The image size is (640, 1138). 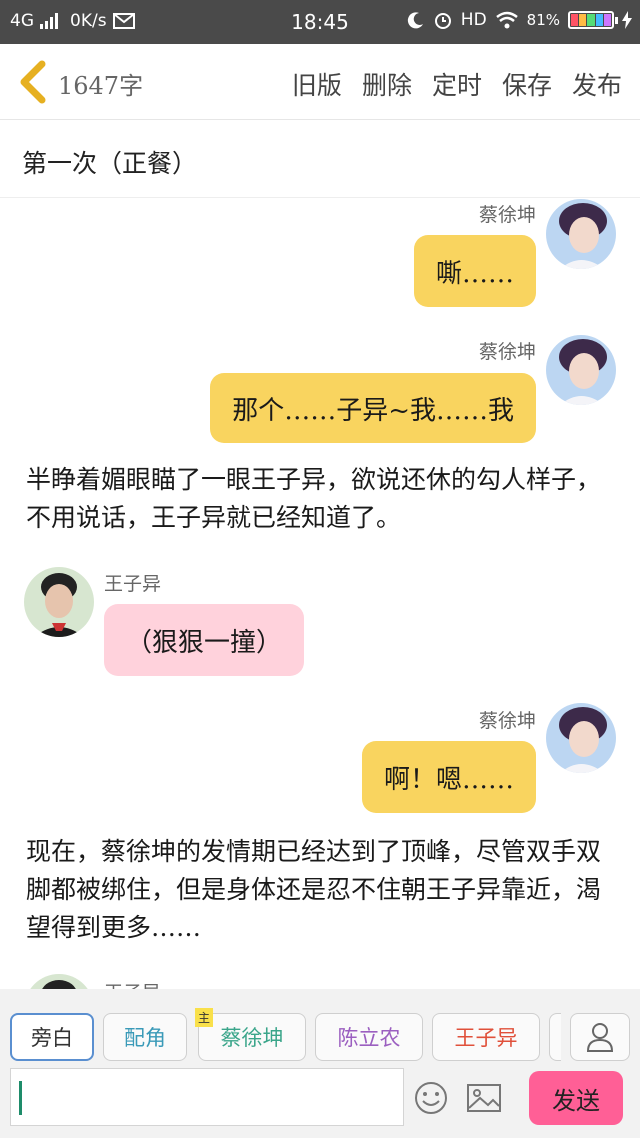 I want to click on publish-button: 发布, so click(x=597, y=84).